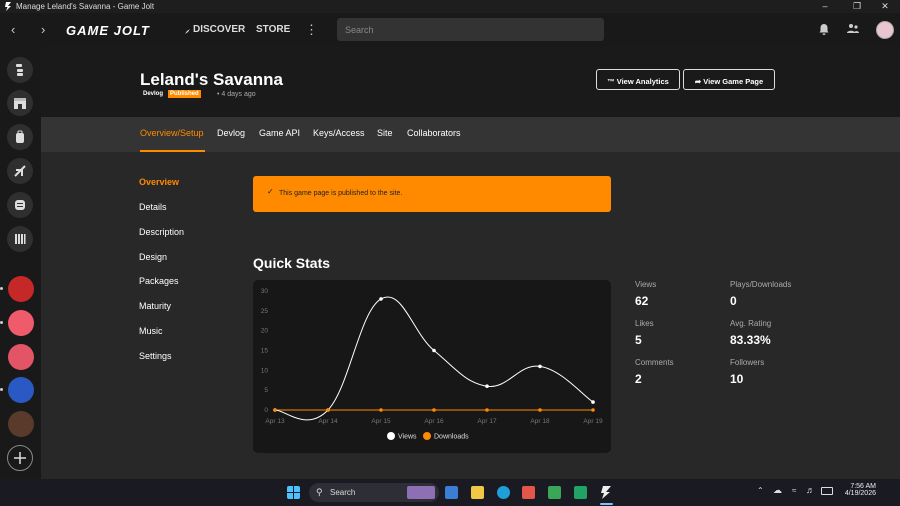  Describe the element at coordinates (863, 486) in the screenshot. I see `clock-time: 7:56 AM` at that location.